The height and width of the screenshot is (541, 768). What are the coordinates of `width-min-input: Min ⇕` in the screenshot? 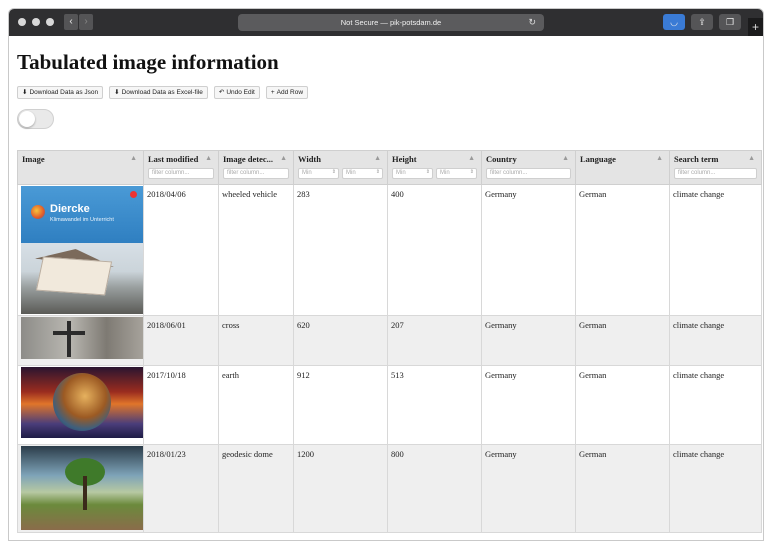 It's located at (318, 173).